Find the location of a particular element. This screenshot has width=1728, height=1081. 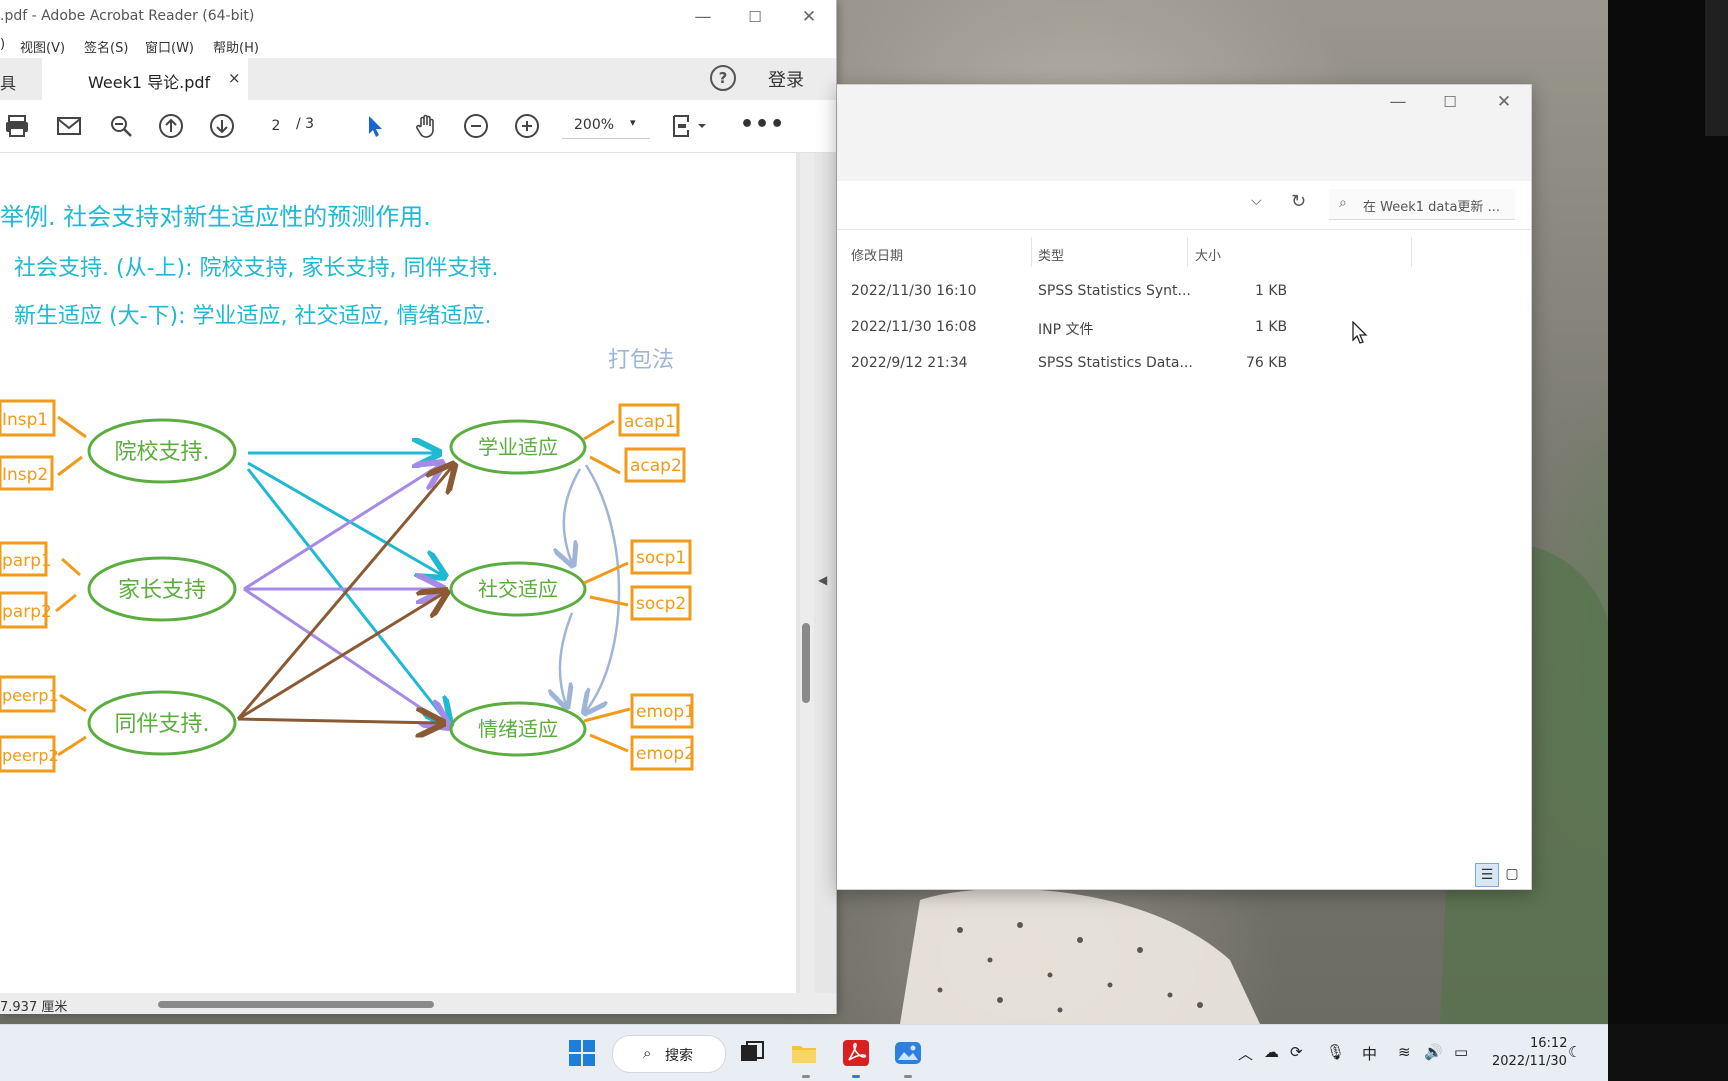

taskbar-search: ⌕ 搜索 is located at coordinates (669, 1054).